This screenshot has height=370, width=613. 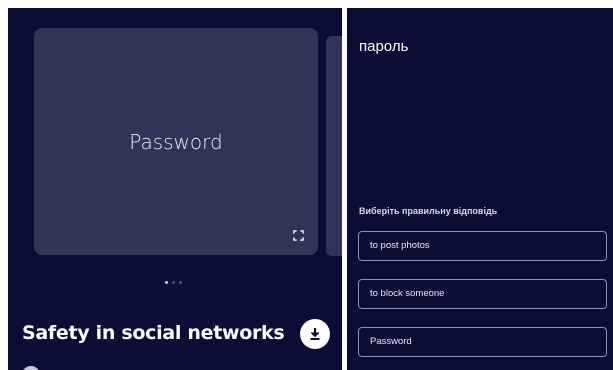 I want to click on next-flashcard-peek, so click(x=334, y=146).